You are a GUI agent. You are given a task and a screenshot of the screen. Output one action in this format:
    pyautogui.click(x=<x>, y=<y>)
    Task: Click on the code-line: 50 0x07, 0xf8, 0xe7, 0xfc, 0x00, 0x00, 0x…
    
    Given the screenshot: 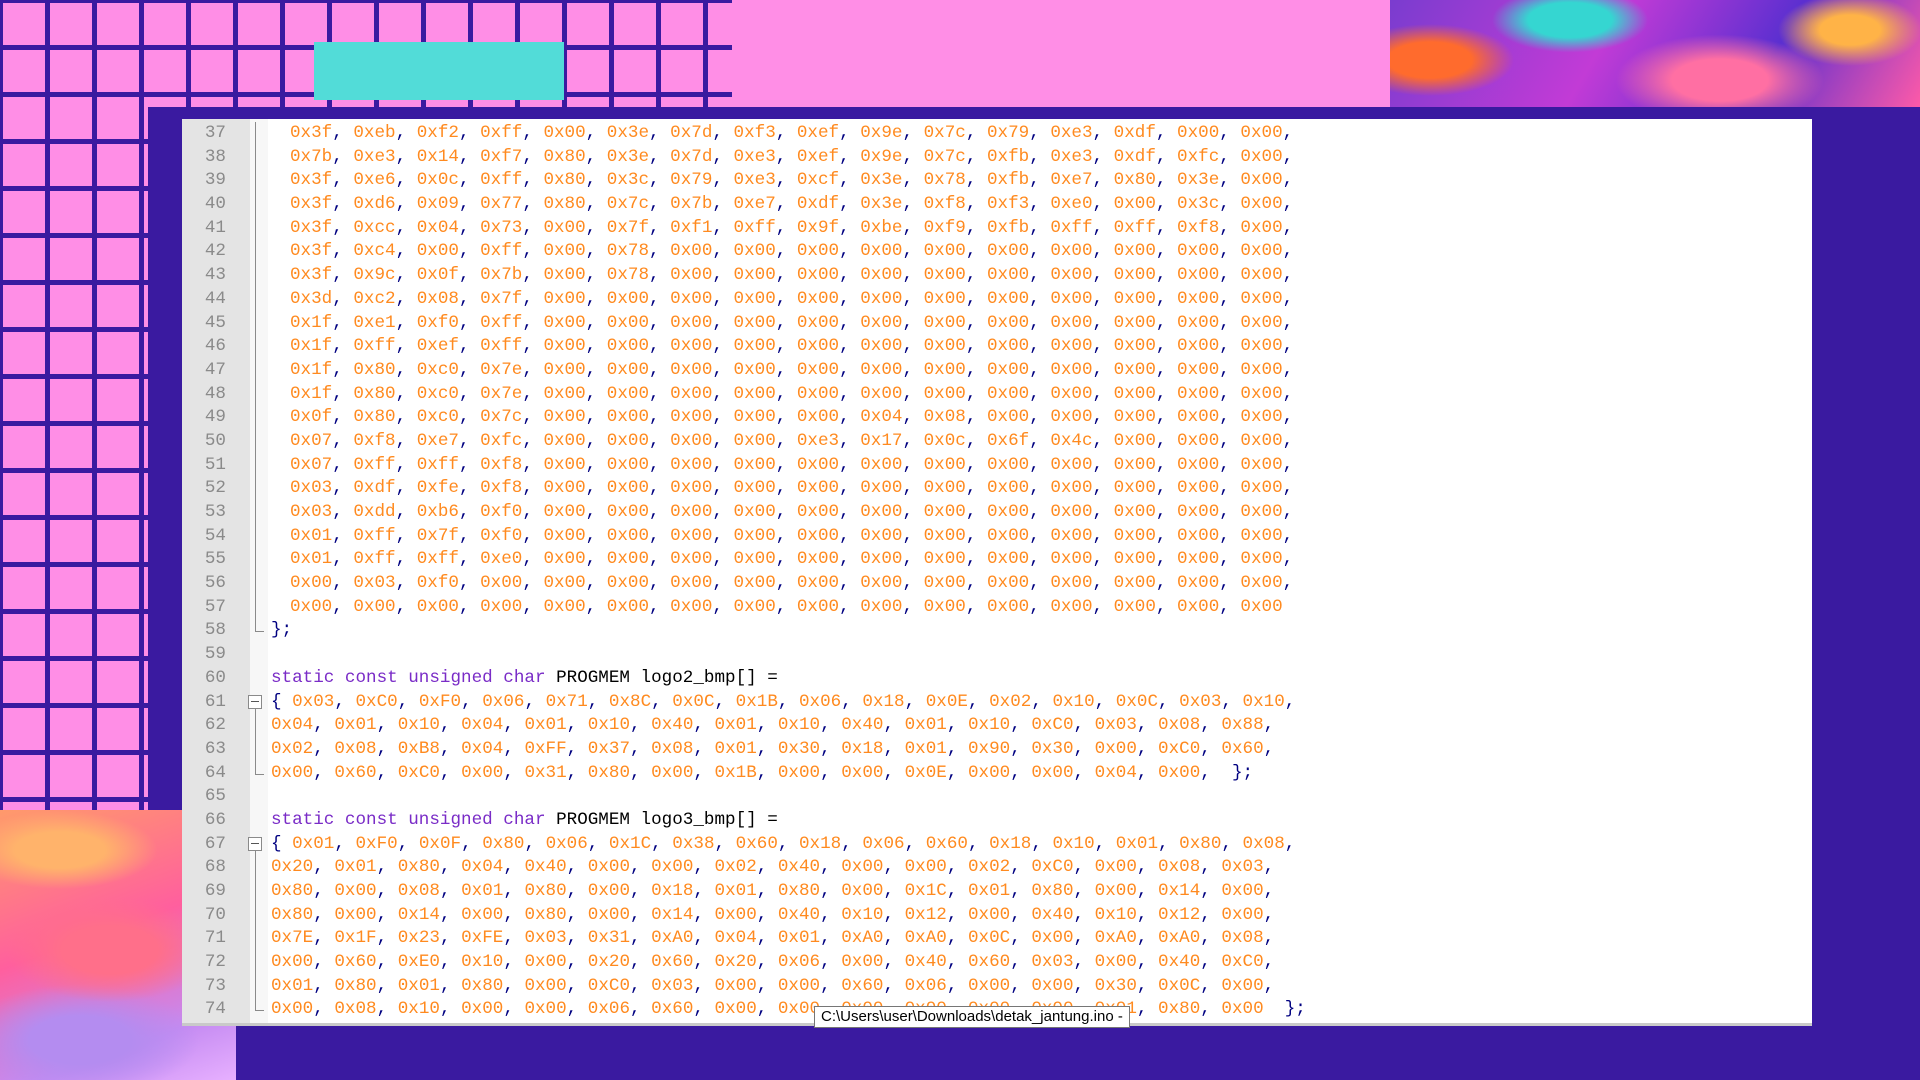 What is the action you would take?
    pyautogui.click(x=997, y=441)
    